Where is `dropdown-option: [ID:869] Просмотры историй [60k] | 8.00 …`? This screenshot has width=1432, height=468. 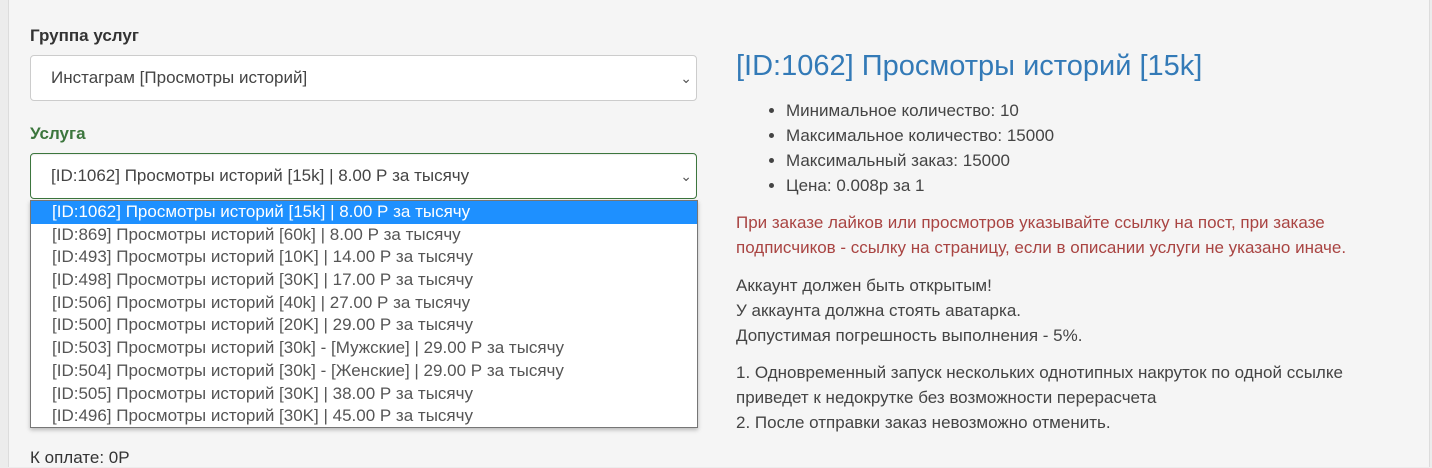 dropdown-option: [ID:869] Просмотры историй [60k] | 8.00 … is located at coordinates (364, 235).